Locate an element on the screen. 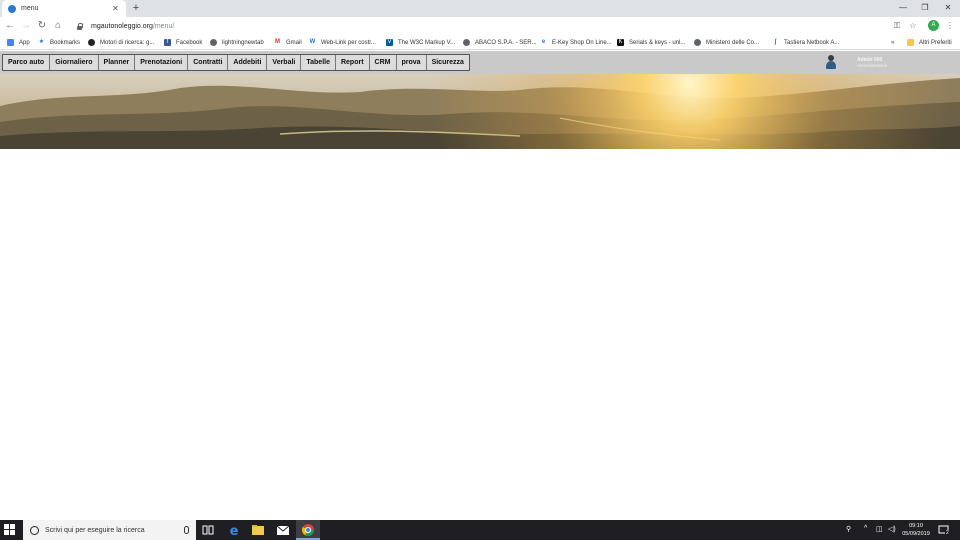 The height and width of the screenshot is (540, 960). taskbar-search-box: Scrivi qui per eseguire la ricerca is located at coordinates (109, 530).